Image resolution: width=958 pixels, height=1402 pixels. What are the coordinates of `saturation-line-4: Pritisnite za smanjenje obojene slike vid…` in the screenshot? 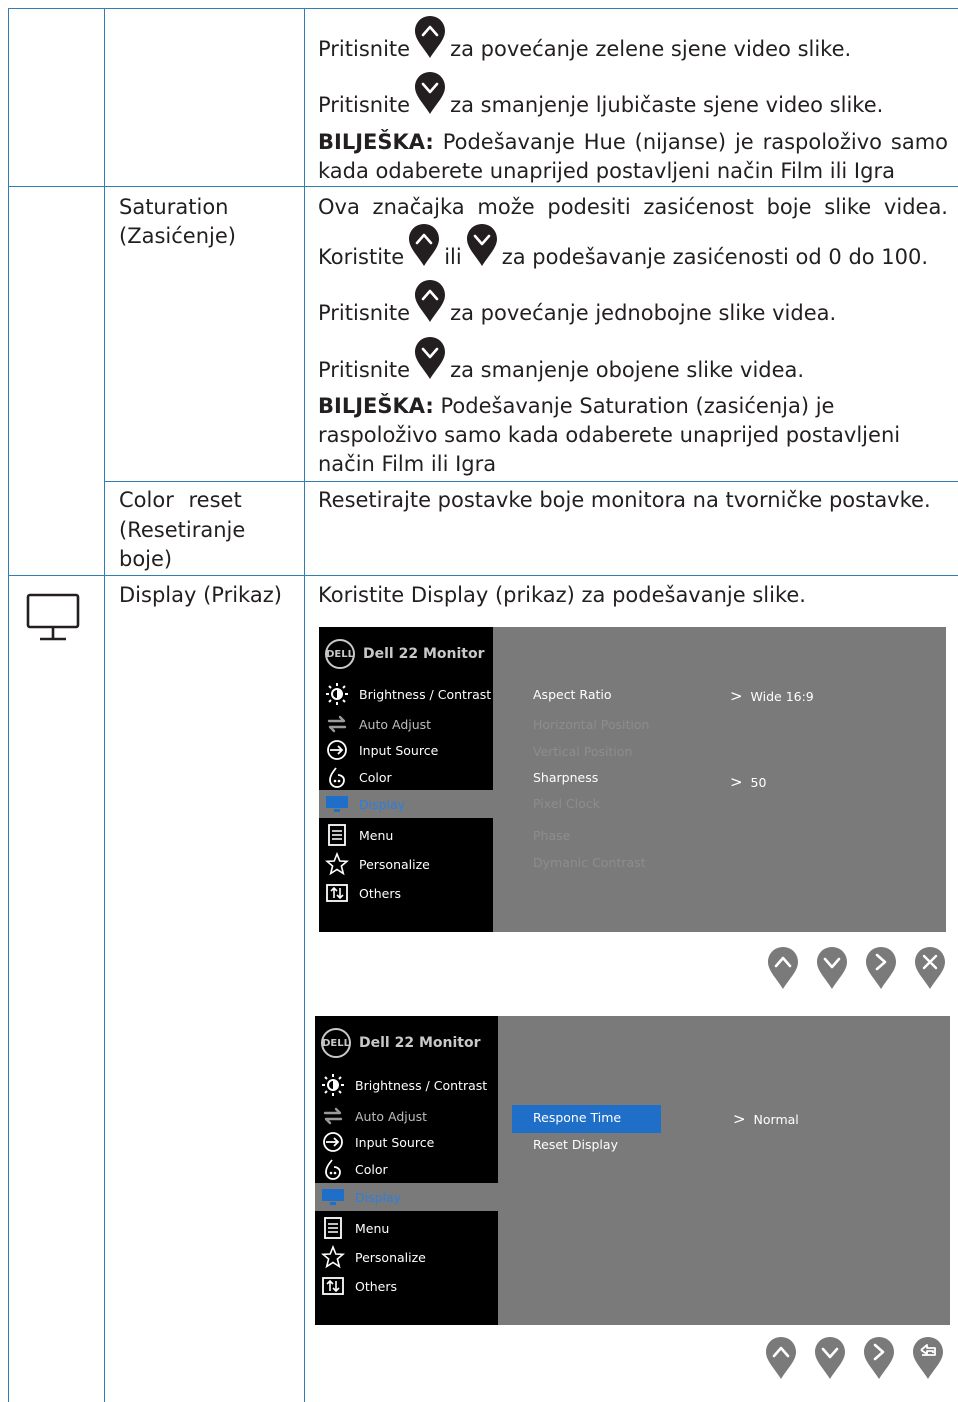 It's located at (561, 369).